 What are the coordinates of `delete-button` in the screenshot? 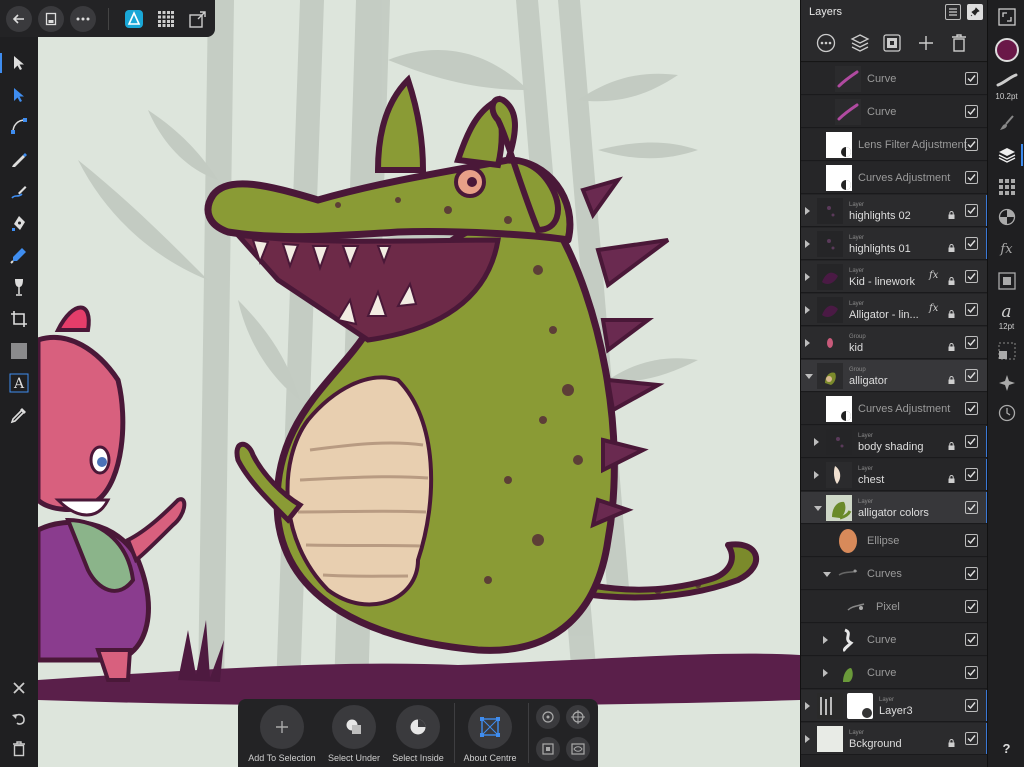 It's located at (19, 749).